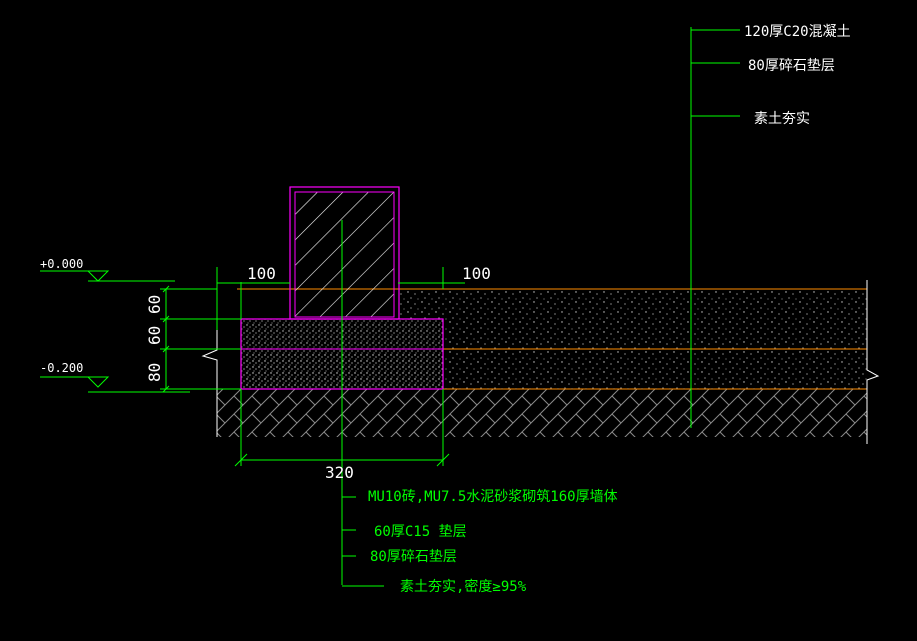  What do you see at coordinates (61, 368) in the screenshot?
I see `elevation-minus: -0.200` at bounding box center [61, 368].